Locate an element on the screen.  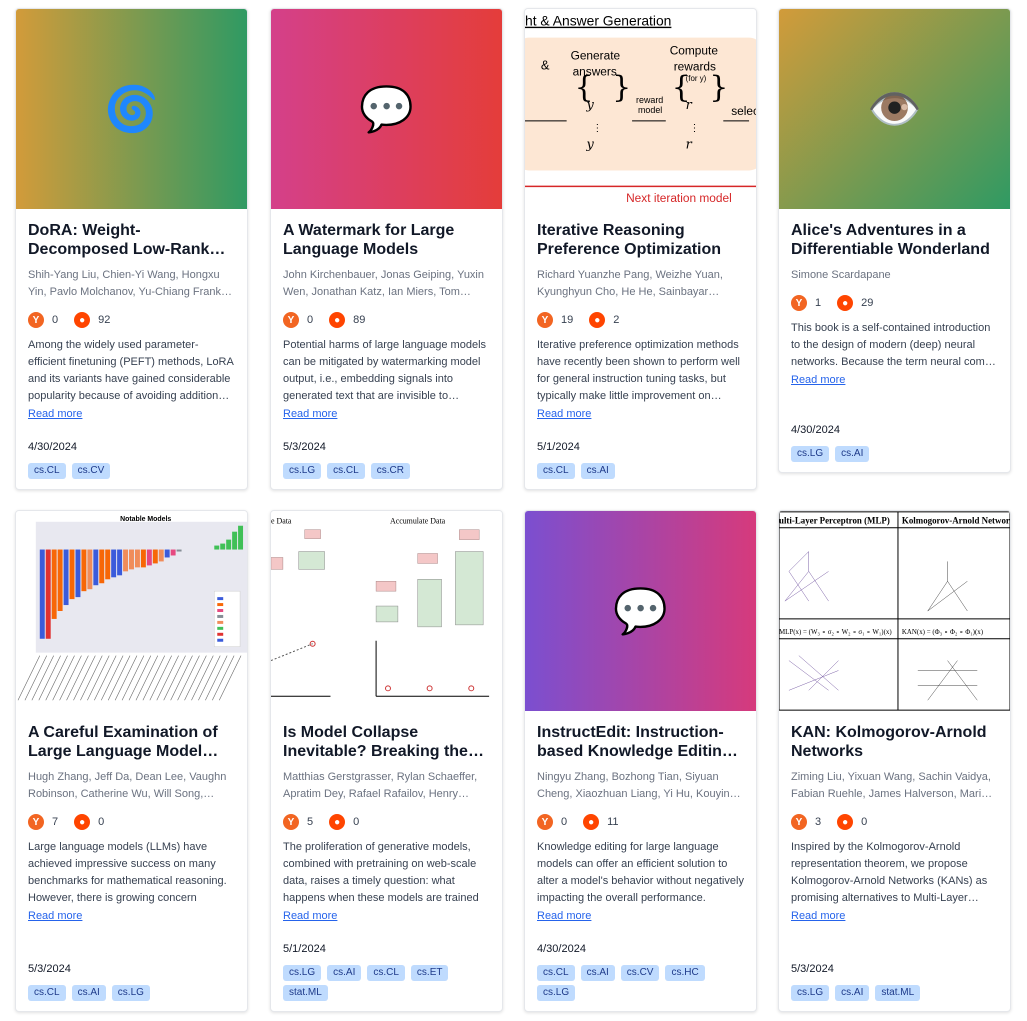
stats-row: Y 0 ● 92 is located at coordinates (131, 320).